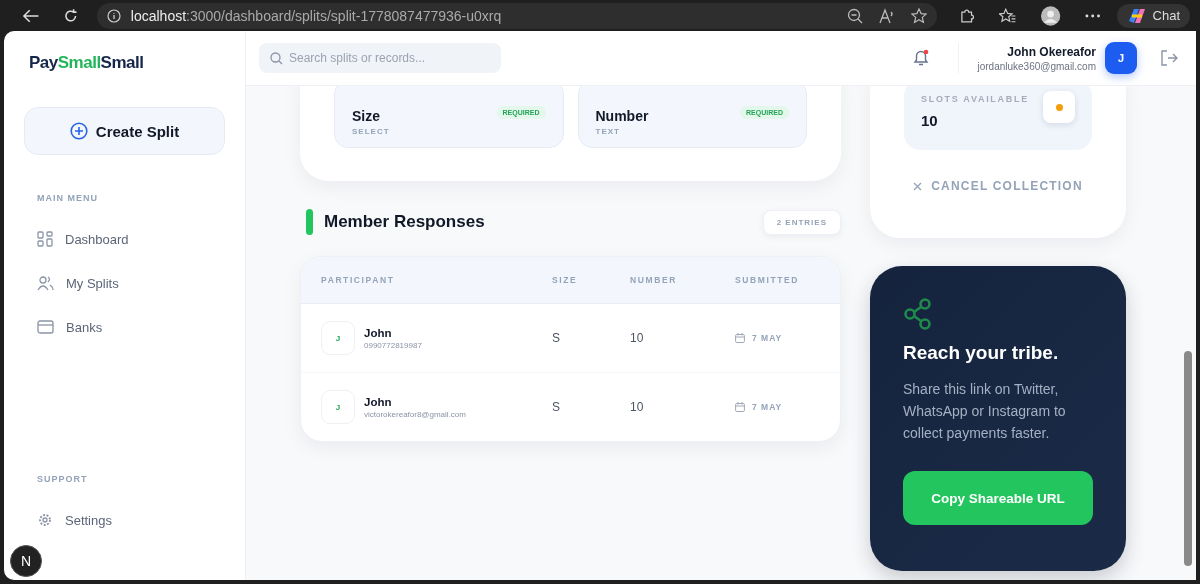 The width and height of the screenshot is (1200, 584). I want to click on nav-item: My Splits, so click(124, 283).